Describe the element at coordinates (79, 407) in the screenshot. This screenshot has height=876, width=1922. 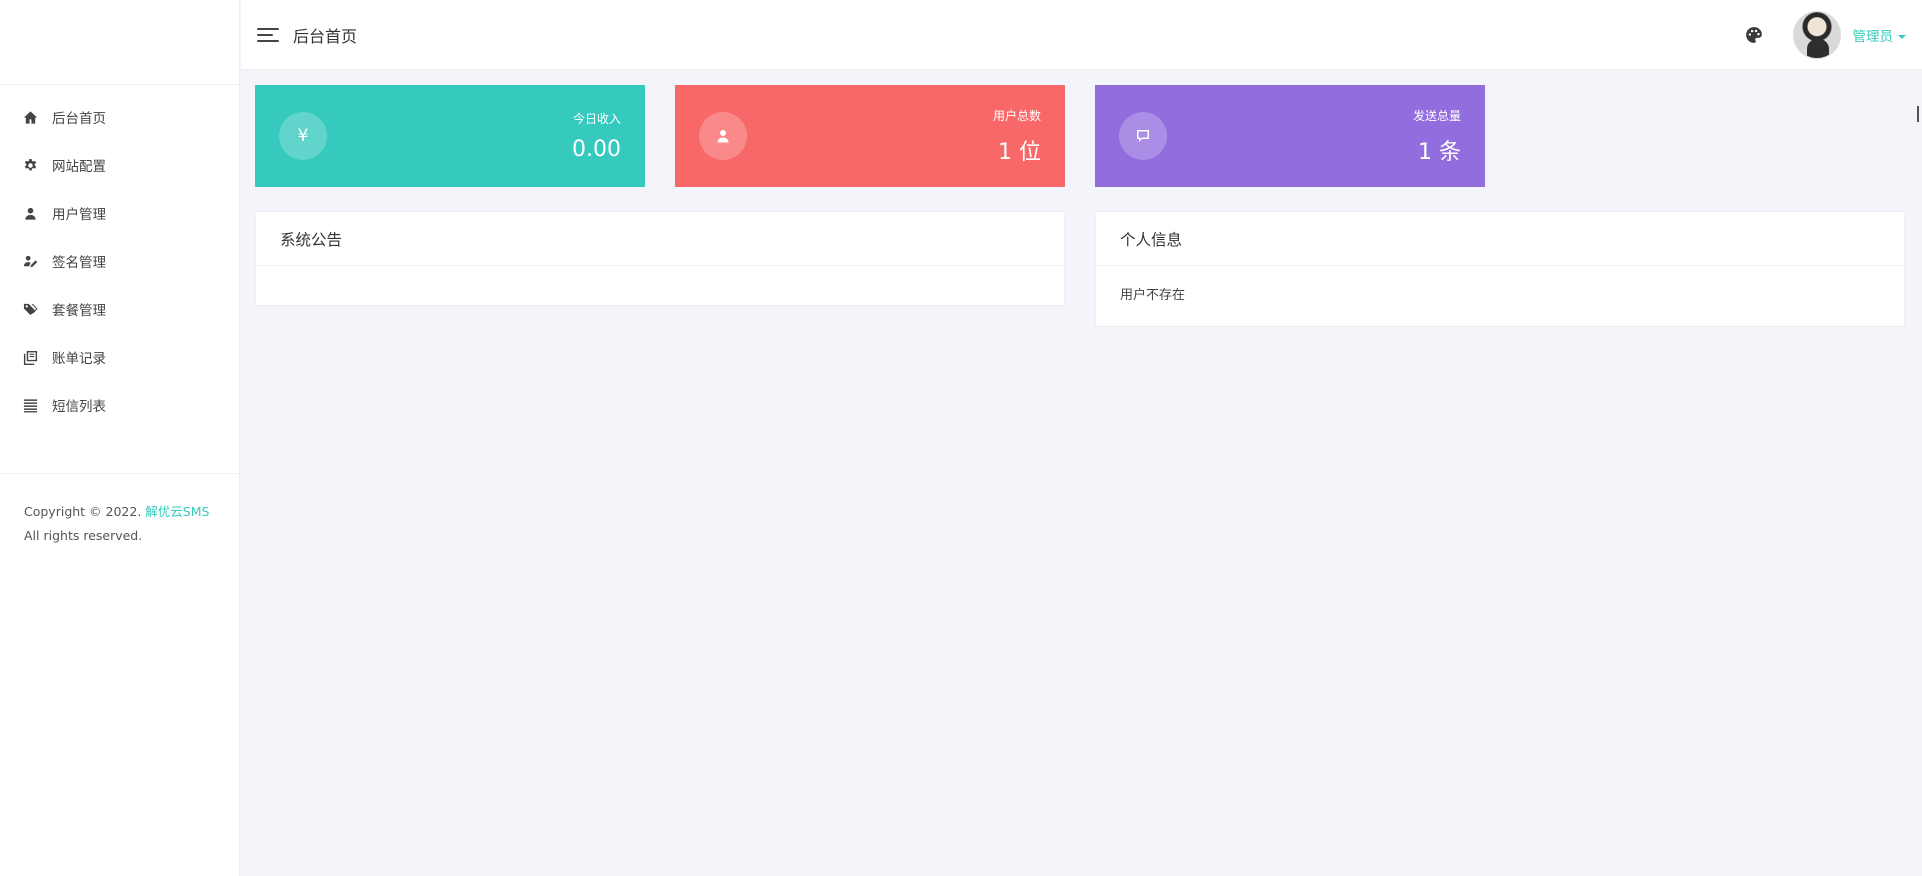
I see `sidebar-item-label: 短信列表` at that location.